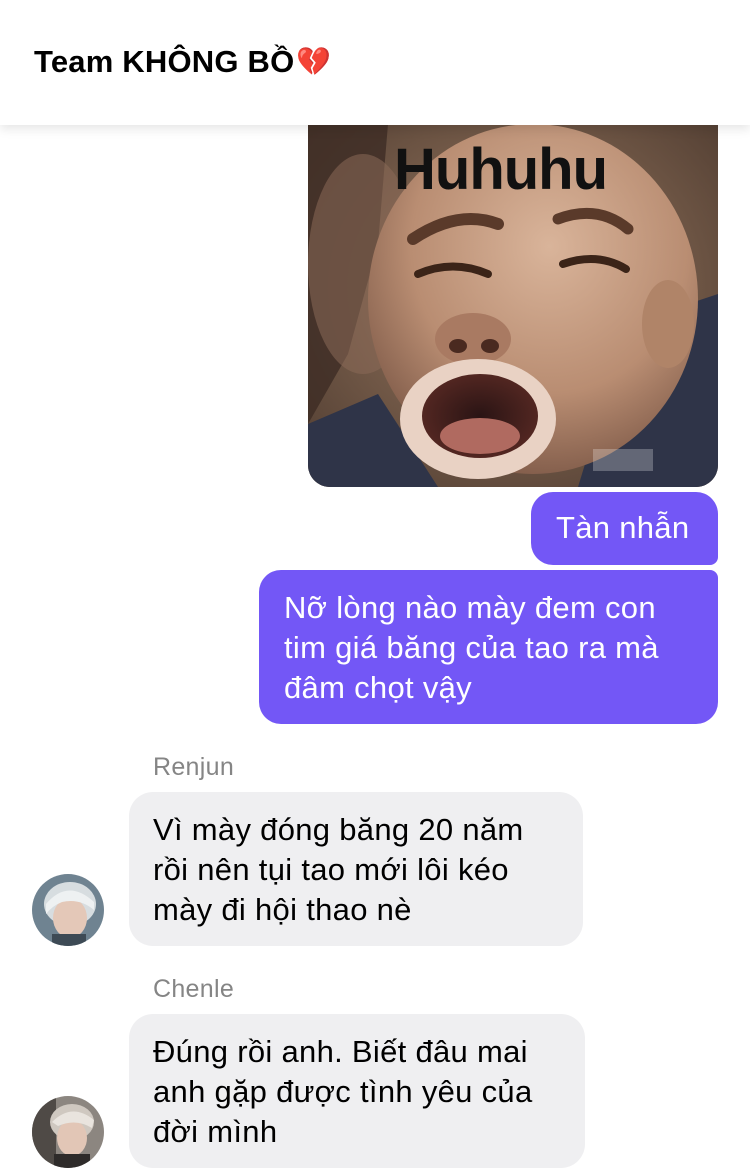 This screenshot has width=750, height=1173. What do you see at coordinates (164, 61) in the screenshot?
I see `chat-title-text: Team KHÔNG BỒ` at bounding box center [164, 61].